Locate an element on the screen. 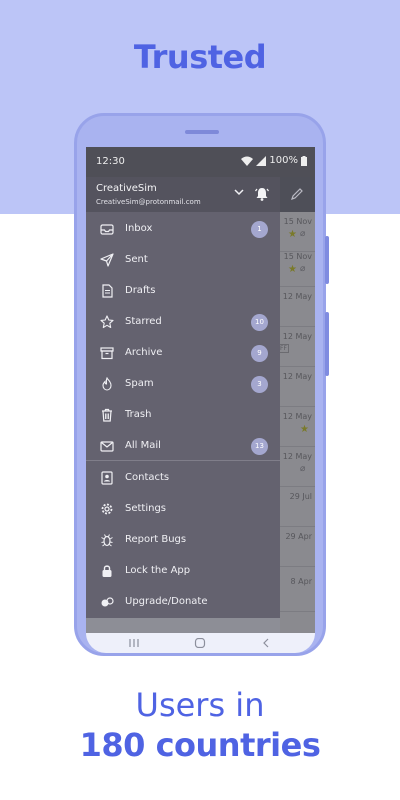 The image size is (400, 800). menu-item-spam: Spam 3 is located at coordinates (183, 384).